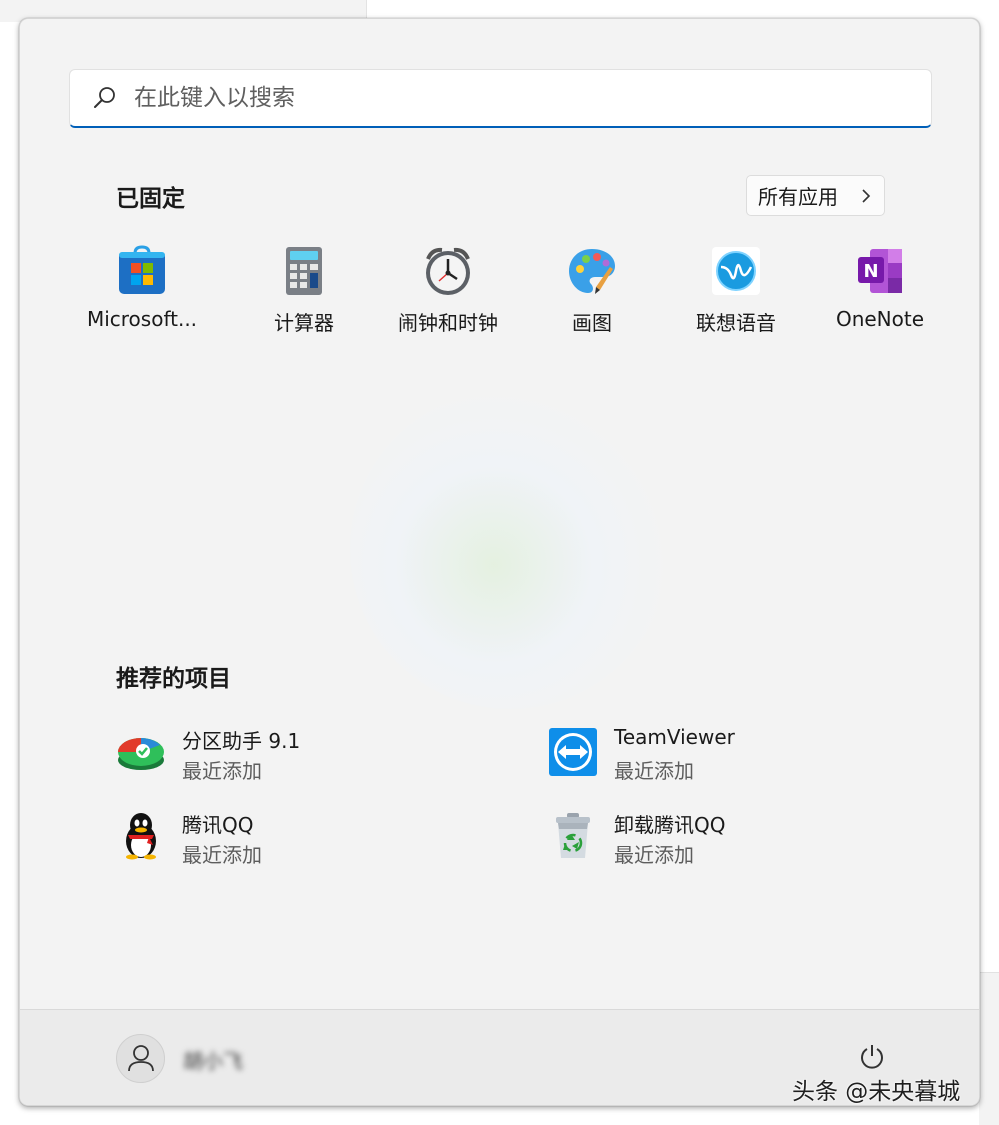 This screenshot has height=1125, width=999. What do you see at coordinates (592, 323) in the screenshot?
I see `pinned-app-label: 画图` at bounding box center [592, 323].